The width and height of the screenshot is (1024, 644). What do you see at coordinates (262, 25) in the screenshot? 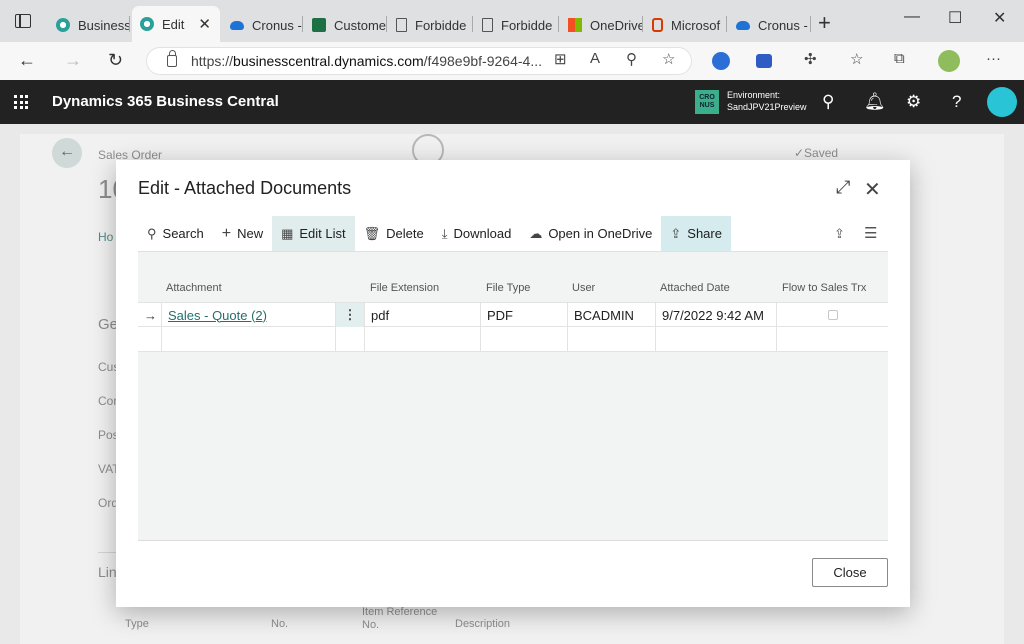
I see `browser-tab-cronus: Cronus -` at bounding box center [262, 25].